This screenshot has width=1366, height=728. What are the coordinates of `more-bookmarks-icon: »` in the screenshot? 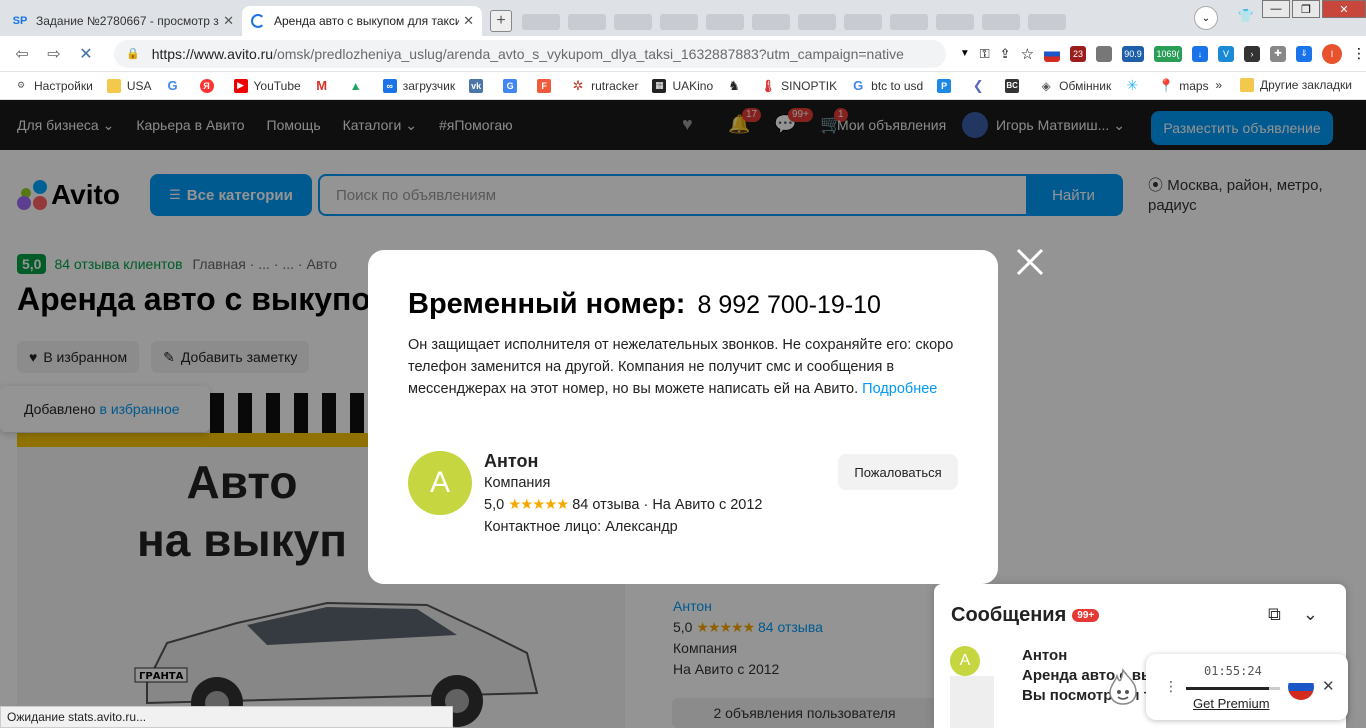 It's located at (1218, 85).